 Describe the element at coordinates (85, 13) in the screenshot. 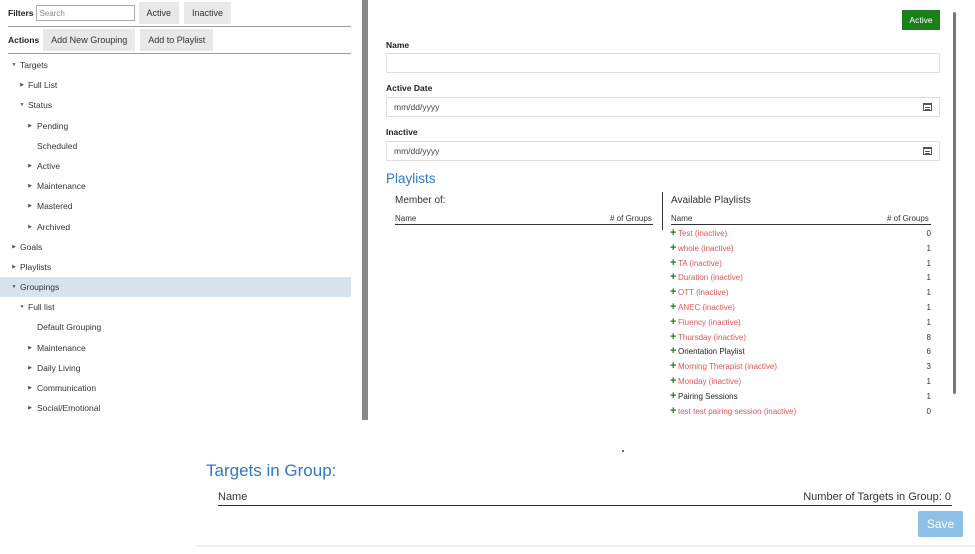

I see `search-input` at that location.